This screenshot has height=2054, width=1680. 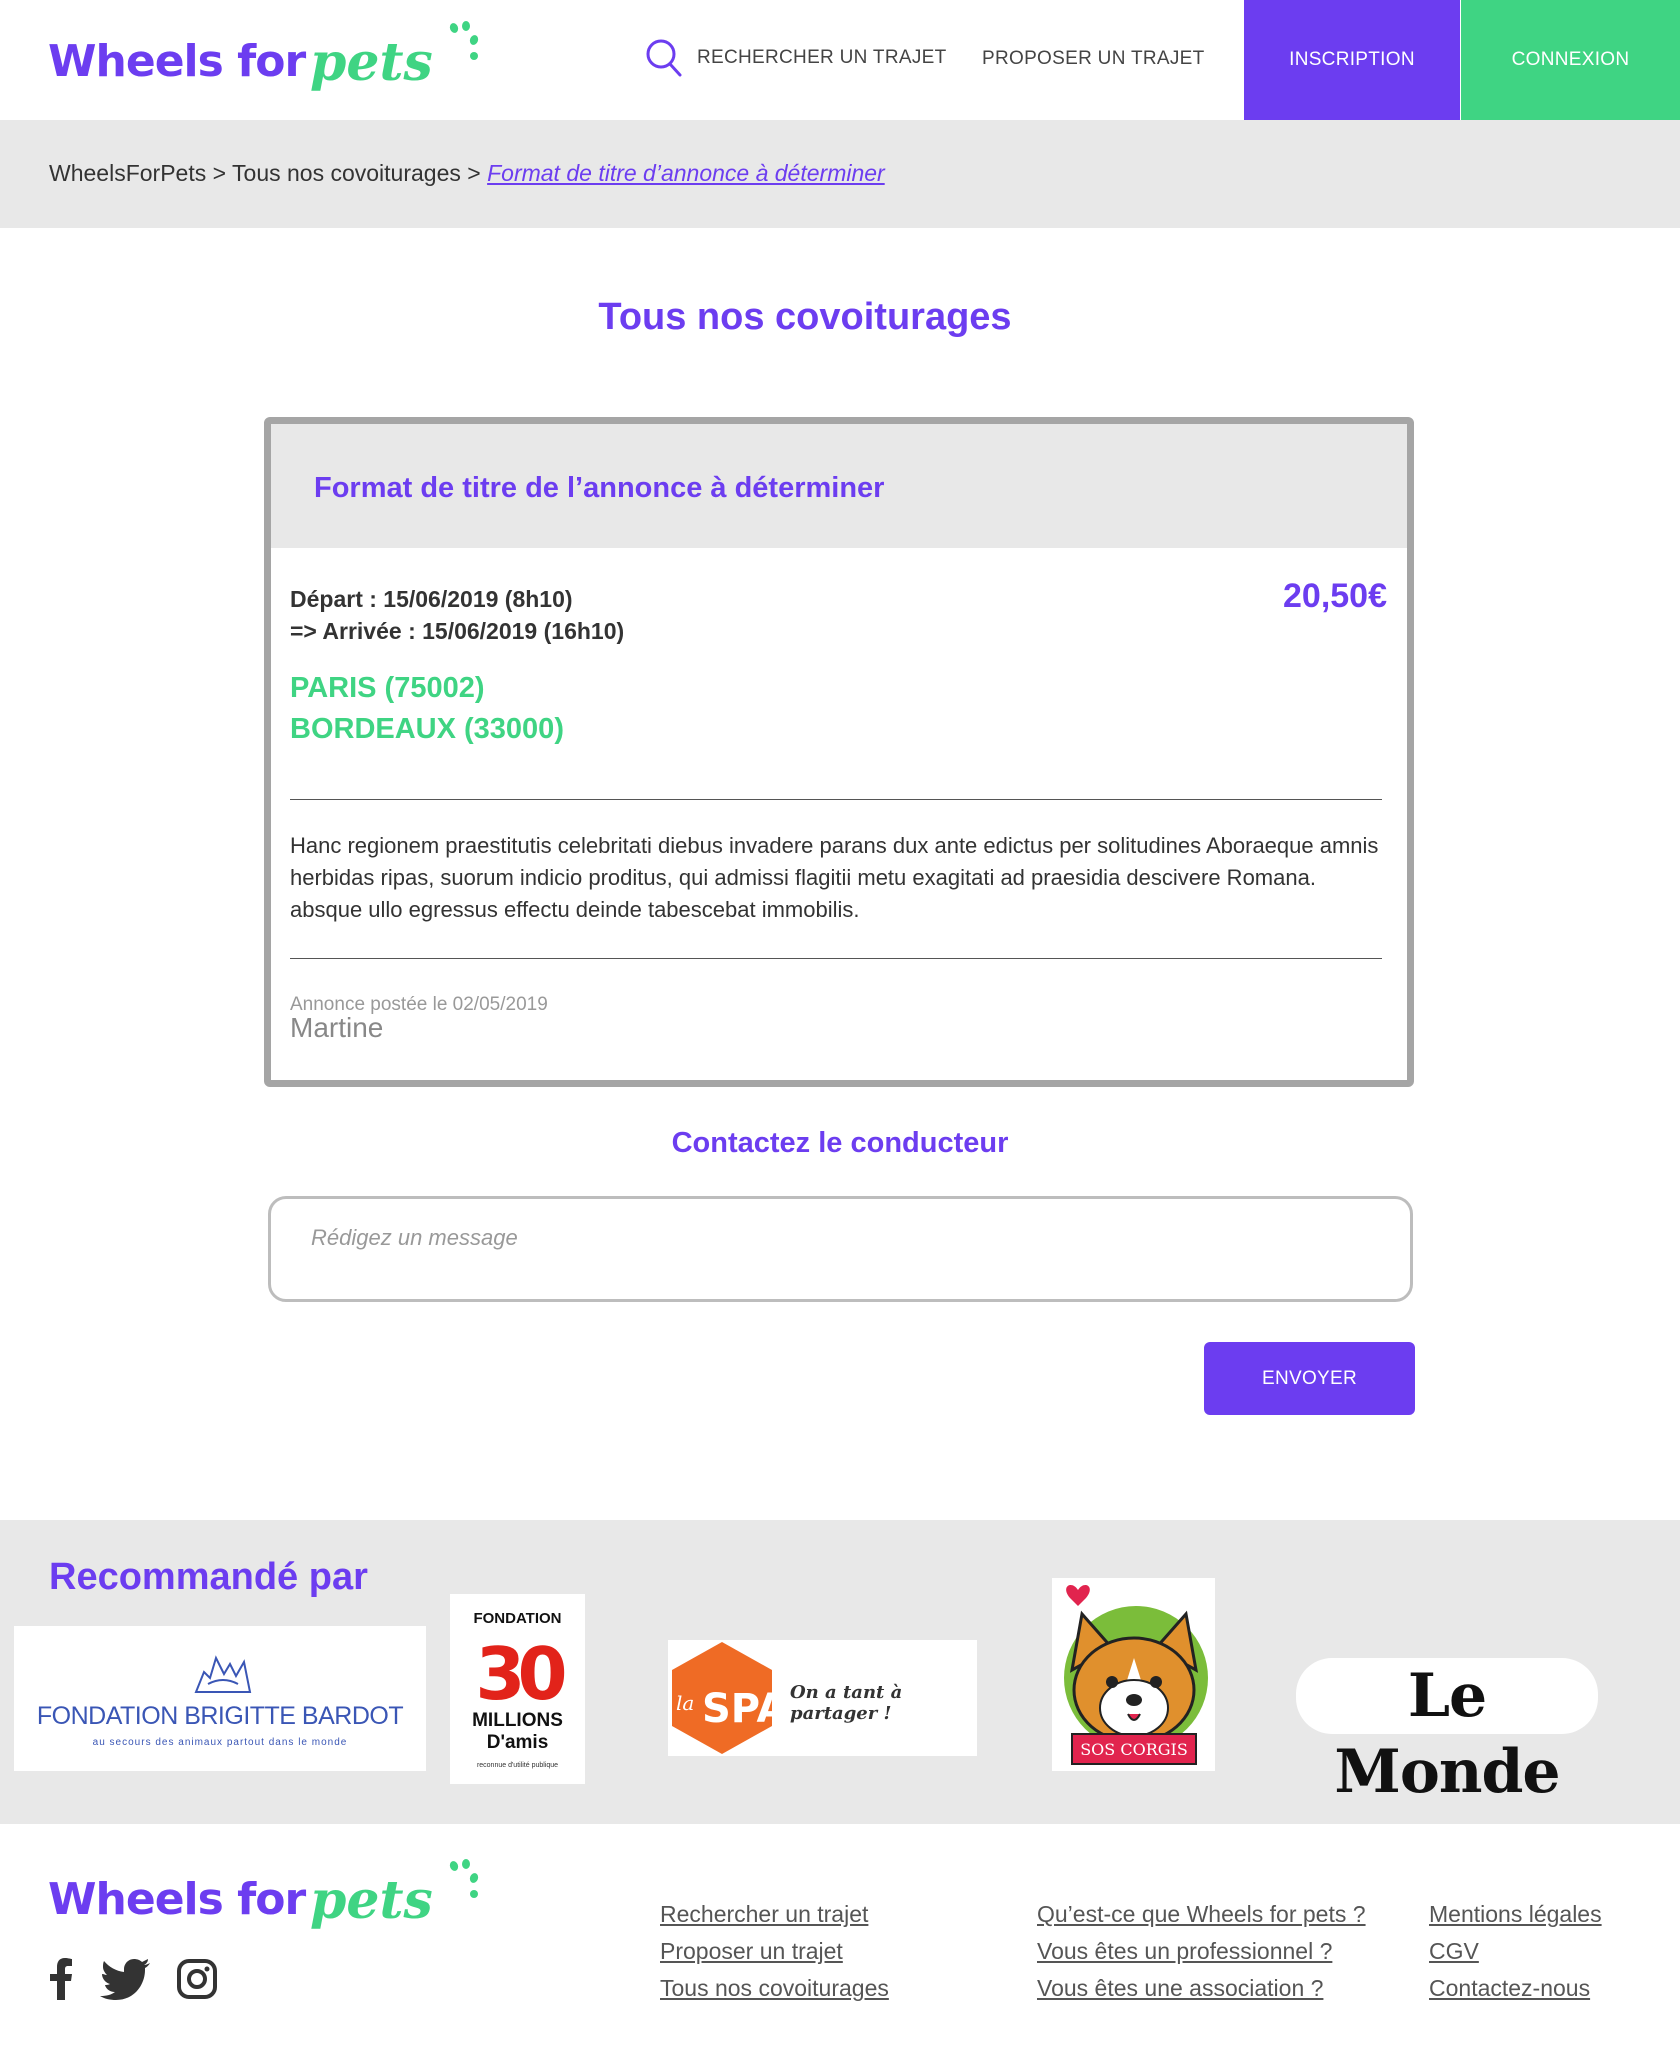 What do you see at coordinates (517, 1765) in the screenshot?
I see `m30-small: reconnue d'utilité publique` at bounding box center [517, 1765].